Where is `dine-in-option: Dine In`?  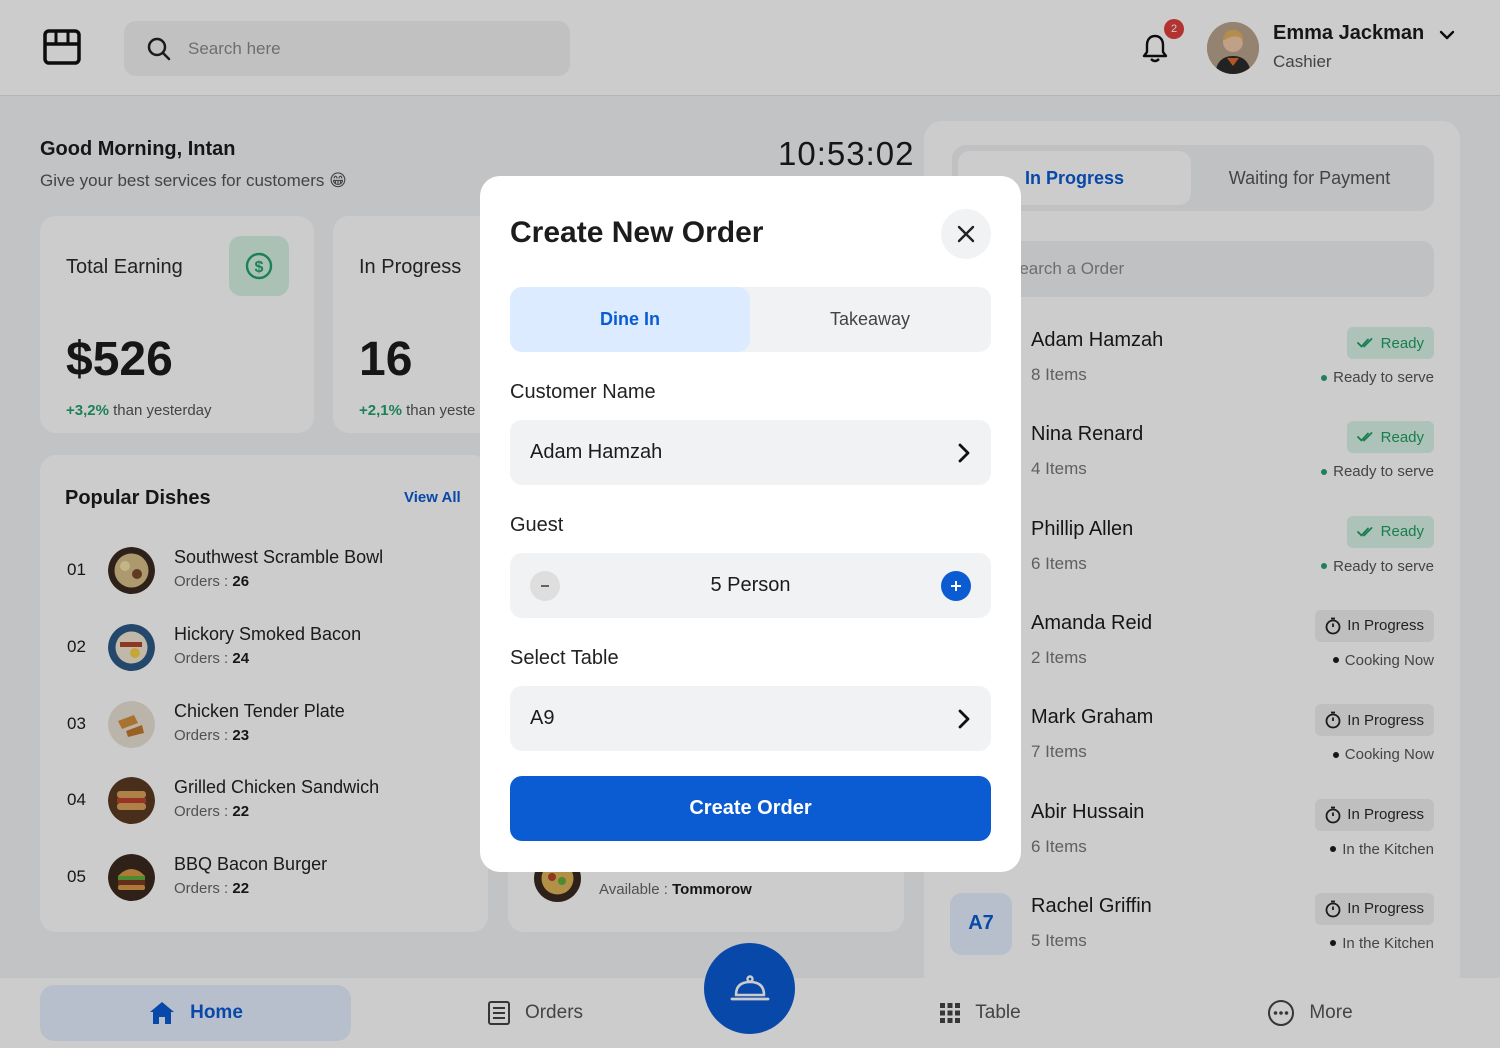 dine-in-option: Dine In is located at coordinates (630, 319).